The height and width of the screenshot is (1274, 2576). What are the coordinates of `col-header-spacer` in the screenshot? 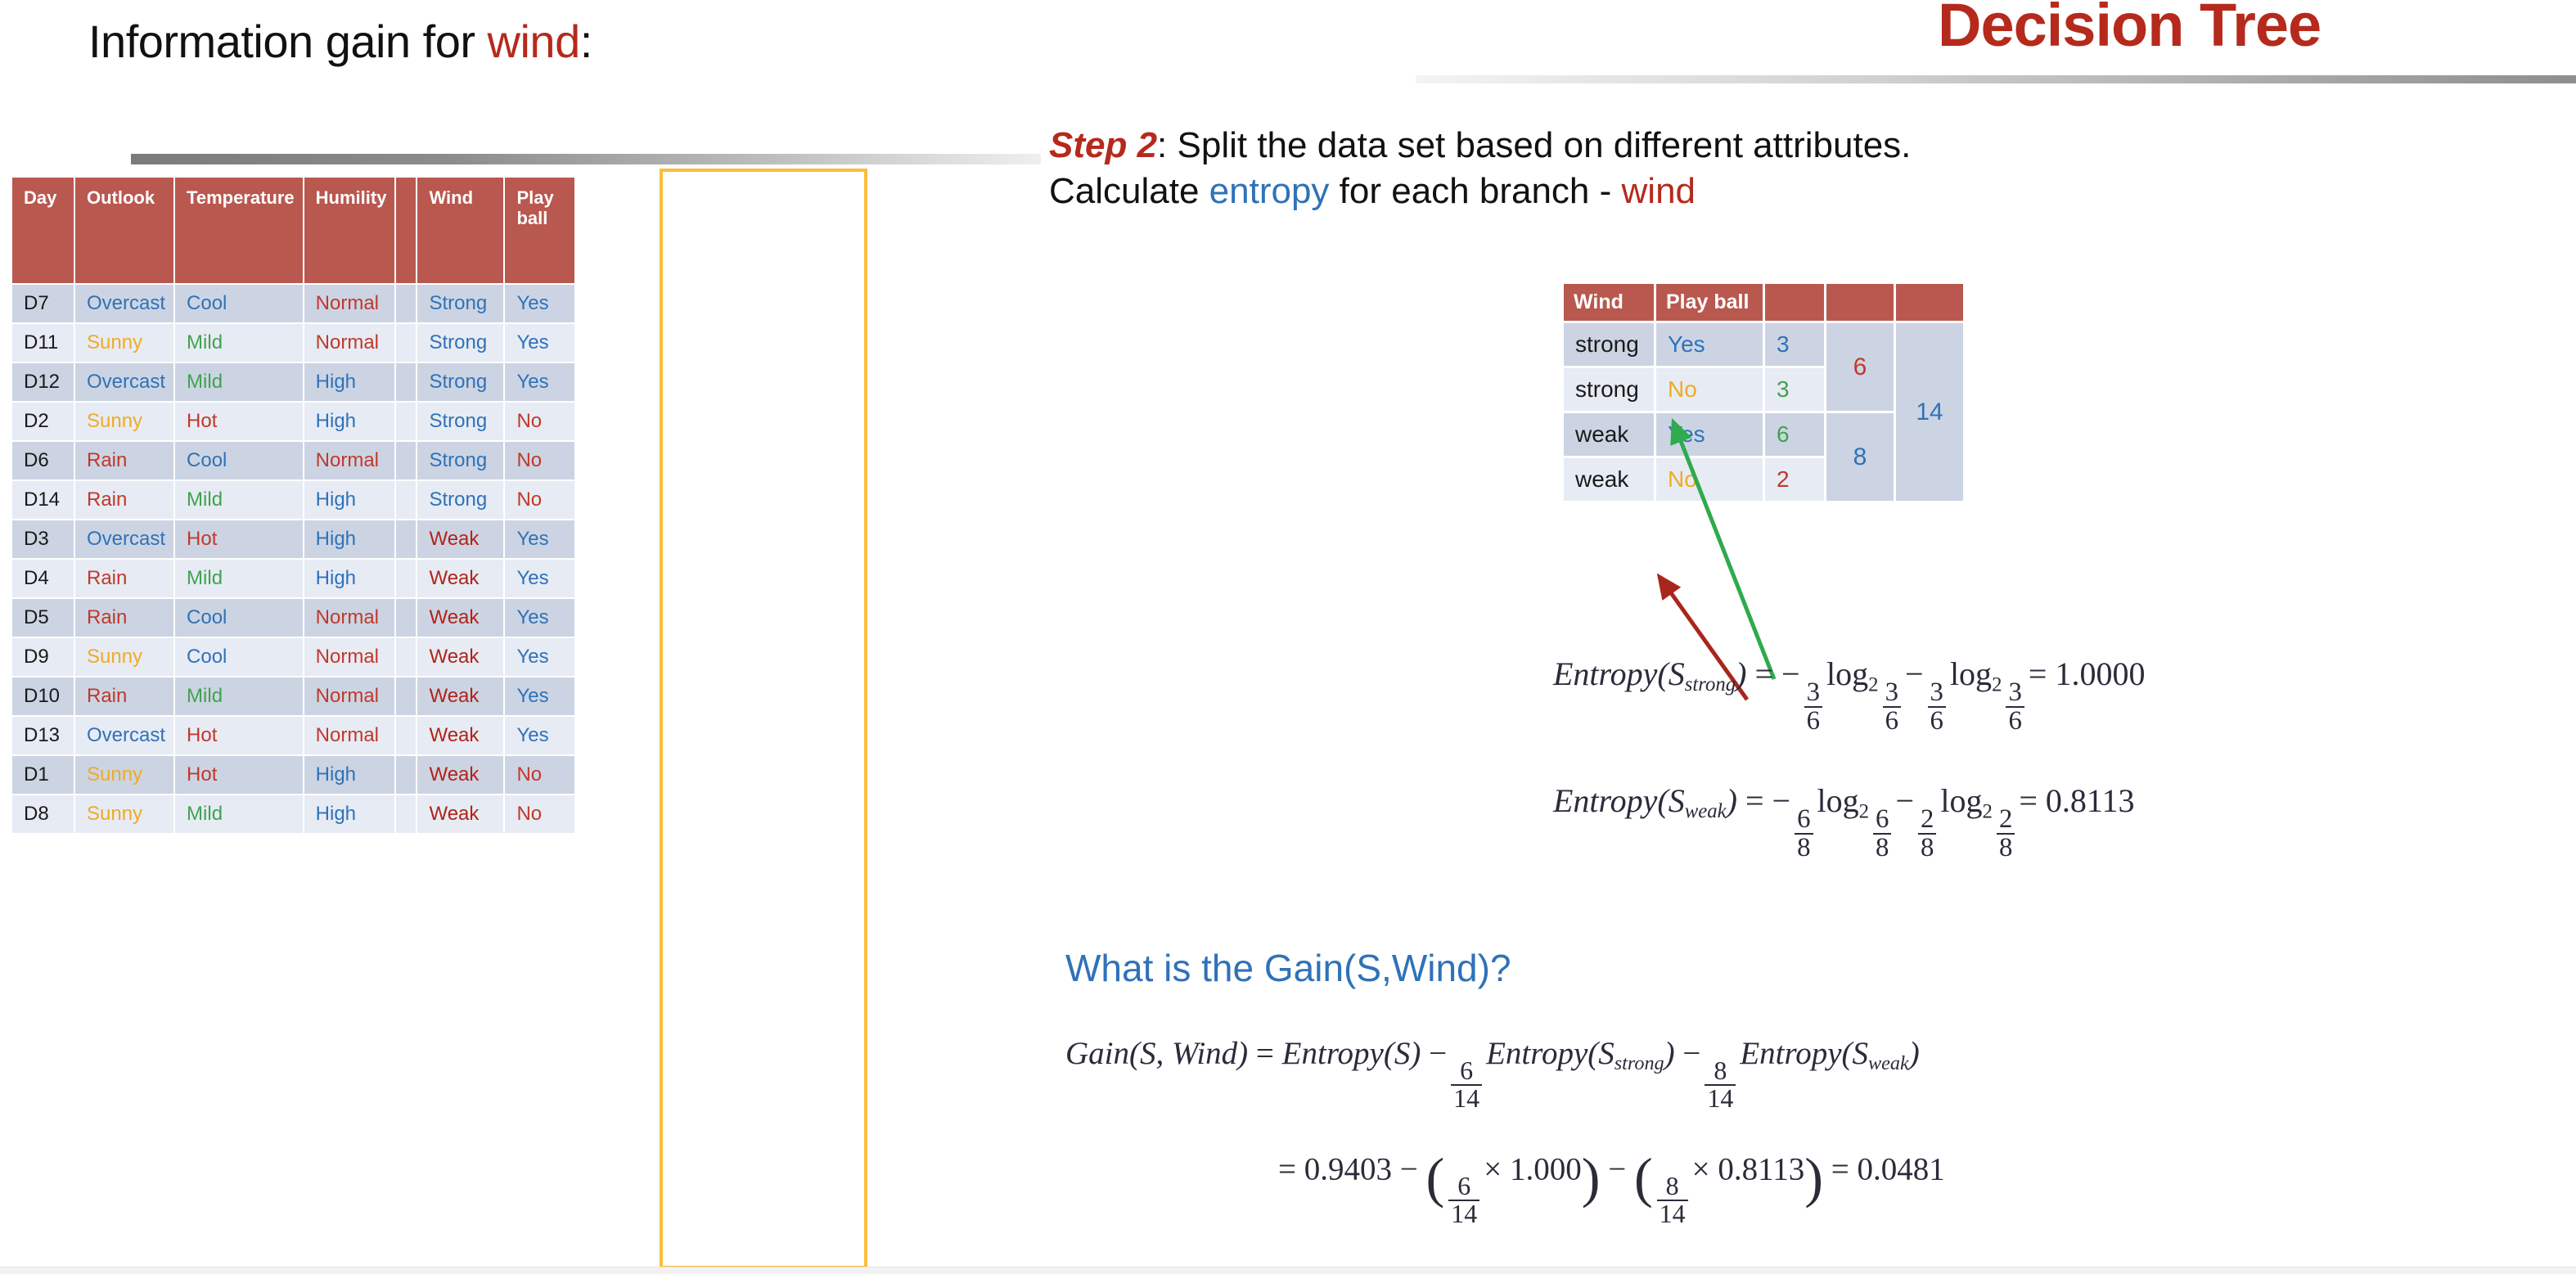 It's located at (406, 231).